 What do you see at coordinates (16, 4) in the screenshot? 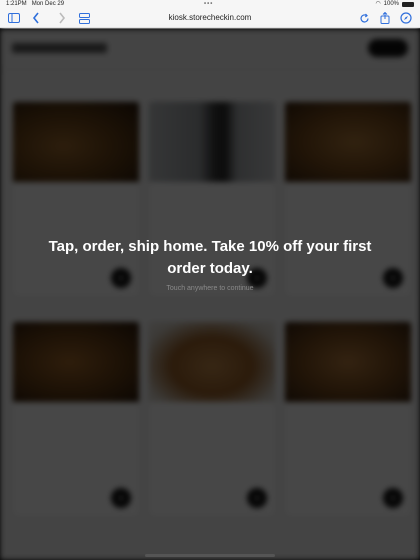
I see `status-time: 1:21PM` at bounding box center [16, 4].